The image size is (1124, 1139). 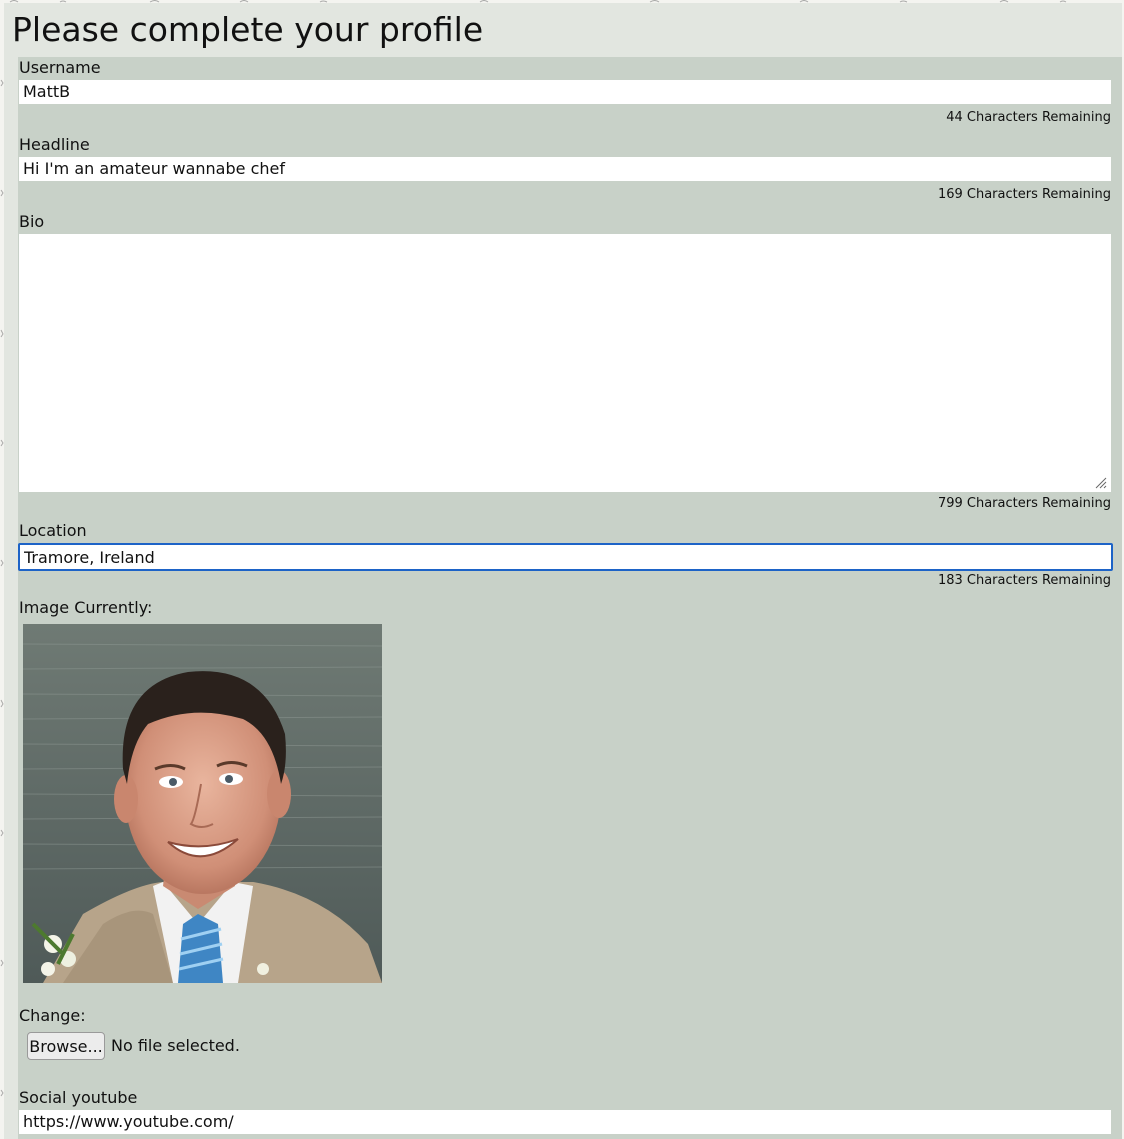 What do you see at coordinates (1024, 503) in the screenshot?
I see `bio-char-counter: 799 Characters Remaining` at bounding box center [1024, 503].